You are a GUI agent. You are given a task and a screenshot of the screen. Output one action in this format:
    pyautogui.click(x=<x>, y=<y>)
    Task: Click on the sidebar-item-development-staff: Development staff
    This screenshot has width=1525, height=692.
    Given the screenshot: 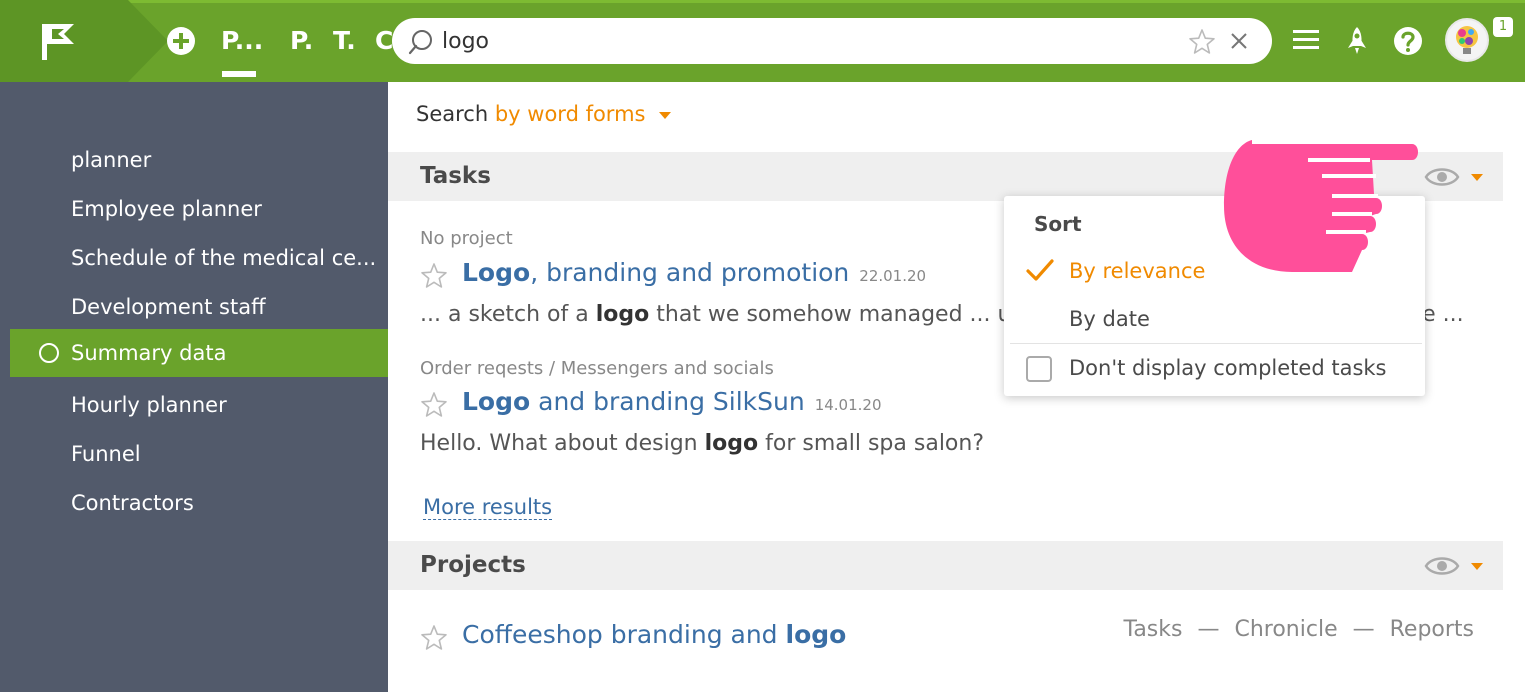 What is the action you would take?
    pyautogui.click(x=199, y=307)
    